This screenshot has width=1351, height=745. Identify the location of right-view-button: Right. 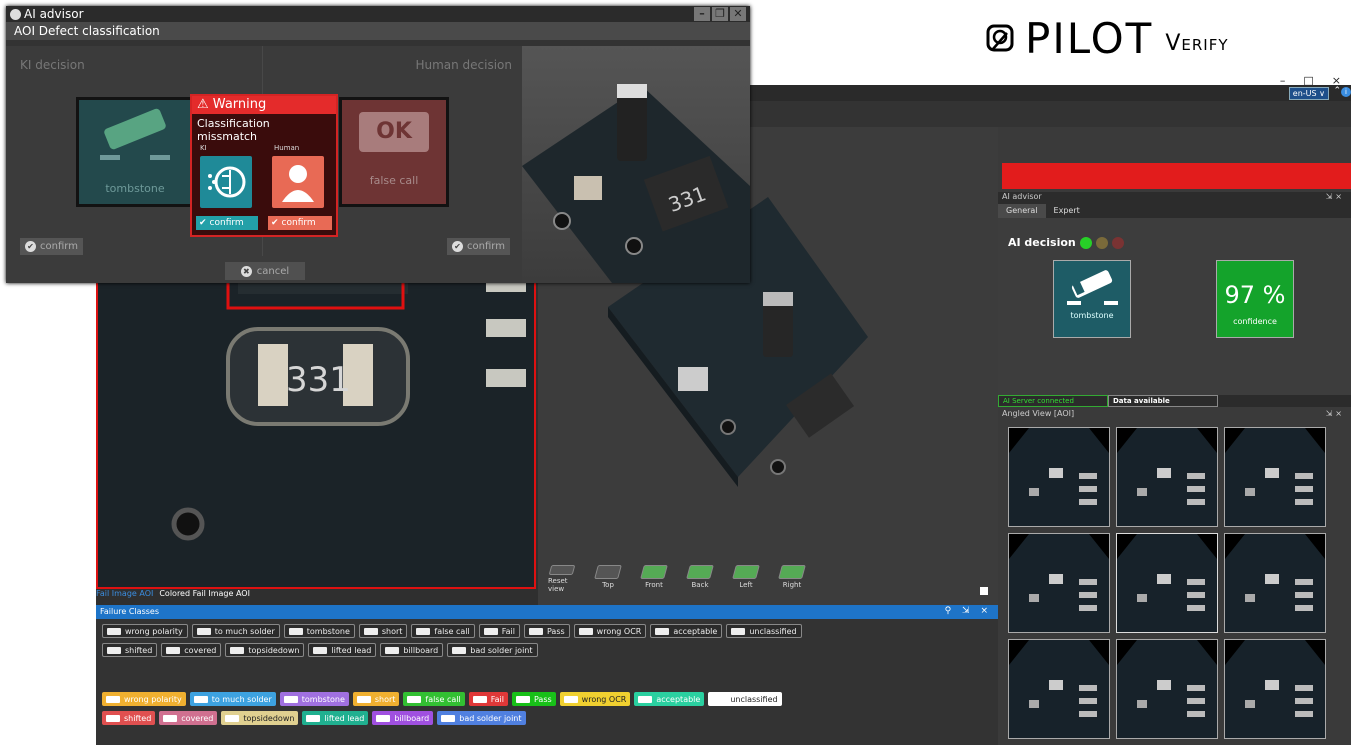
(792, 579).